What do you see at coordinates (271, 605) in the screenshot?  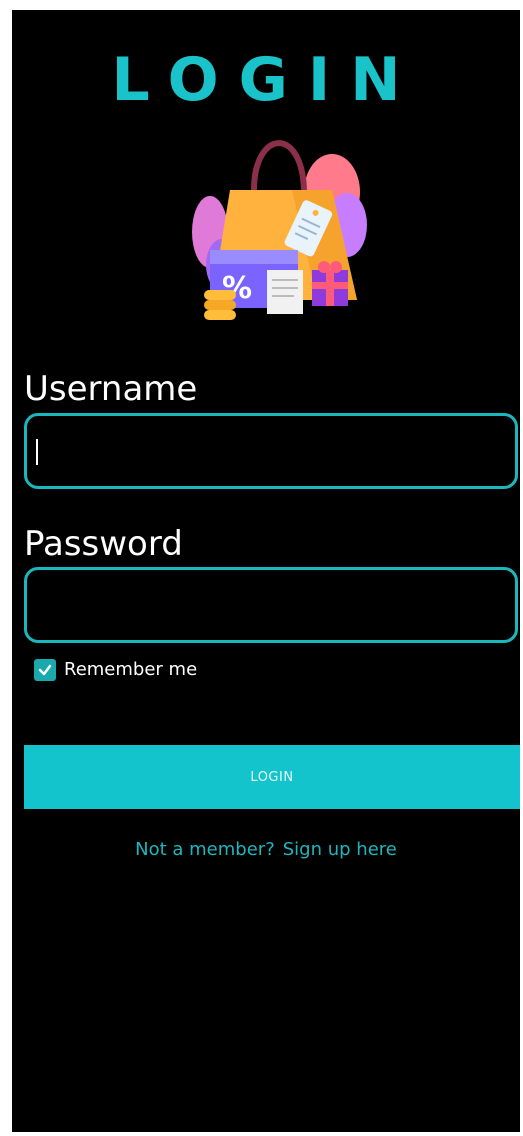 I see `password-field` at bounding box center [271, 605].